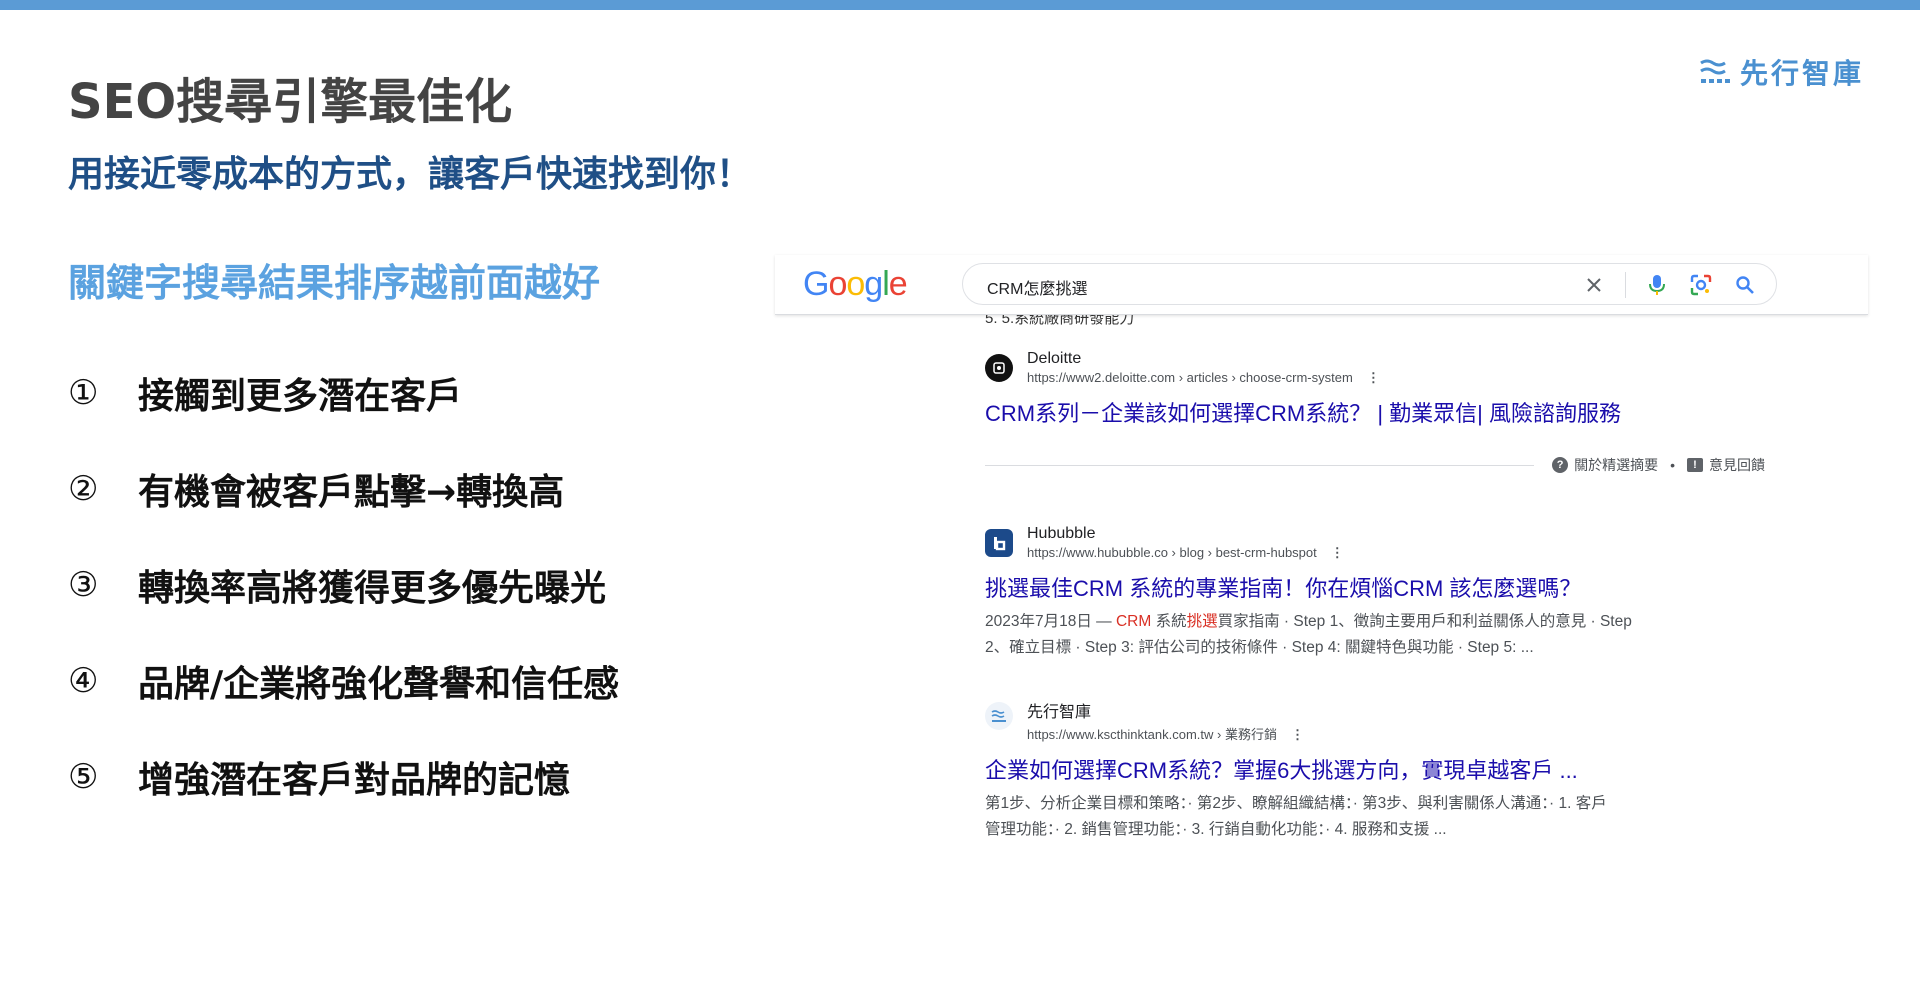  I want to click on search-icon, so click(1745, 285).